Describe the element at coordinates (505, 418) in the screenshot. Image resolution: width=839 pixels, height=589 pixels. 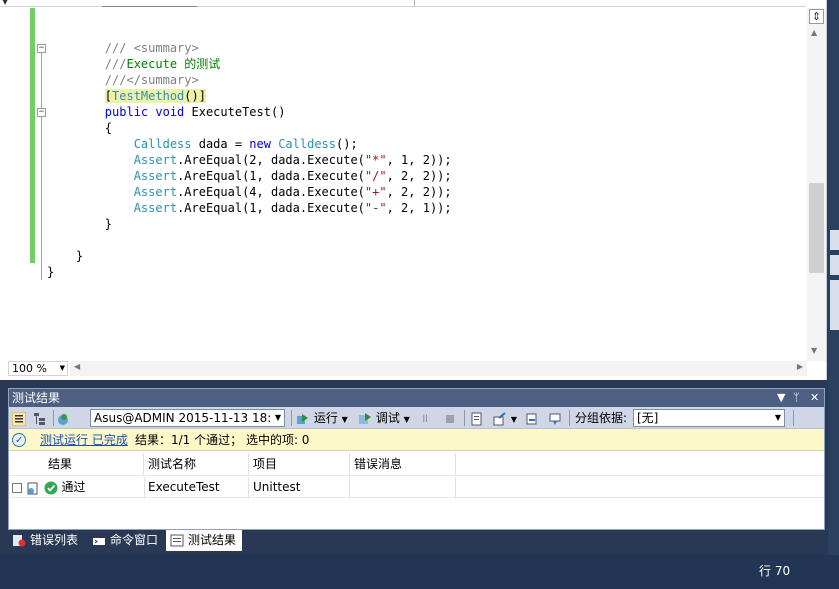
I see `publish-button: ▼` at that location.